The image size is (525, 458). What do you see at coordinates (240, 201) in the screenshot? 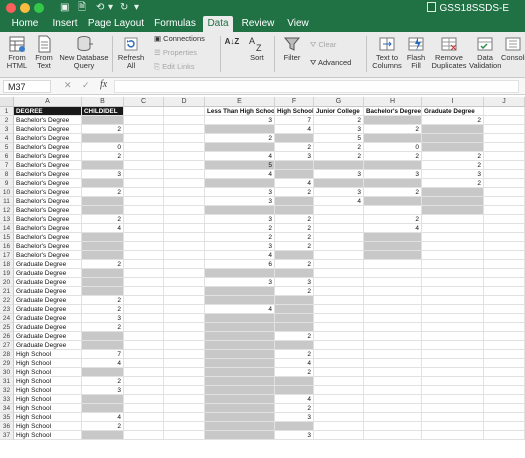
I see `cell-e11: 3` at bounding box center [240, 201].